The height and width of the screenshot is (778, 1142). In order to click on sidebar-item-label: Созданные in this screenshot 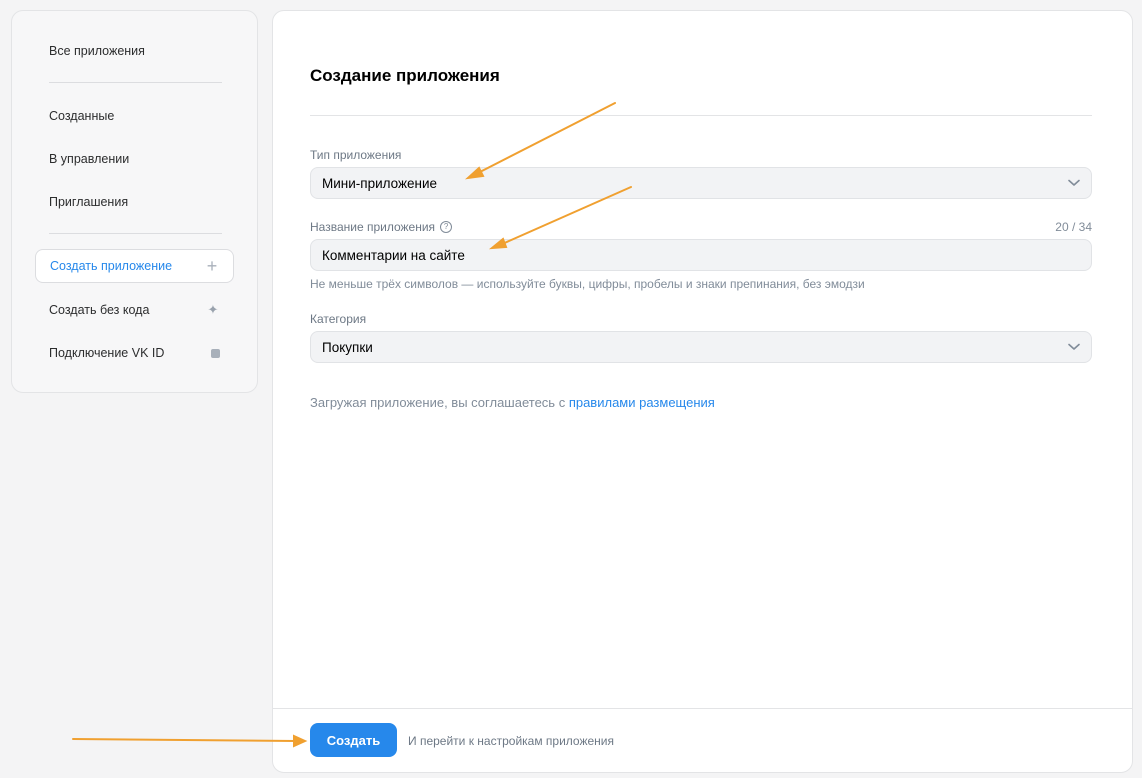, I will do `click(82, 116)`.